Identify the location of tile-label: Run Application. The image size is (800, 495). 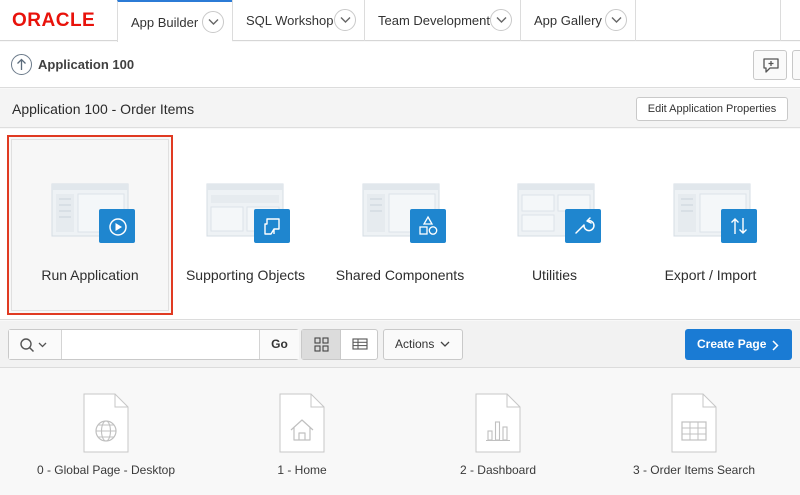
(90, 275).